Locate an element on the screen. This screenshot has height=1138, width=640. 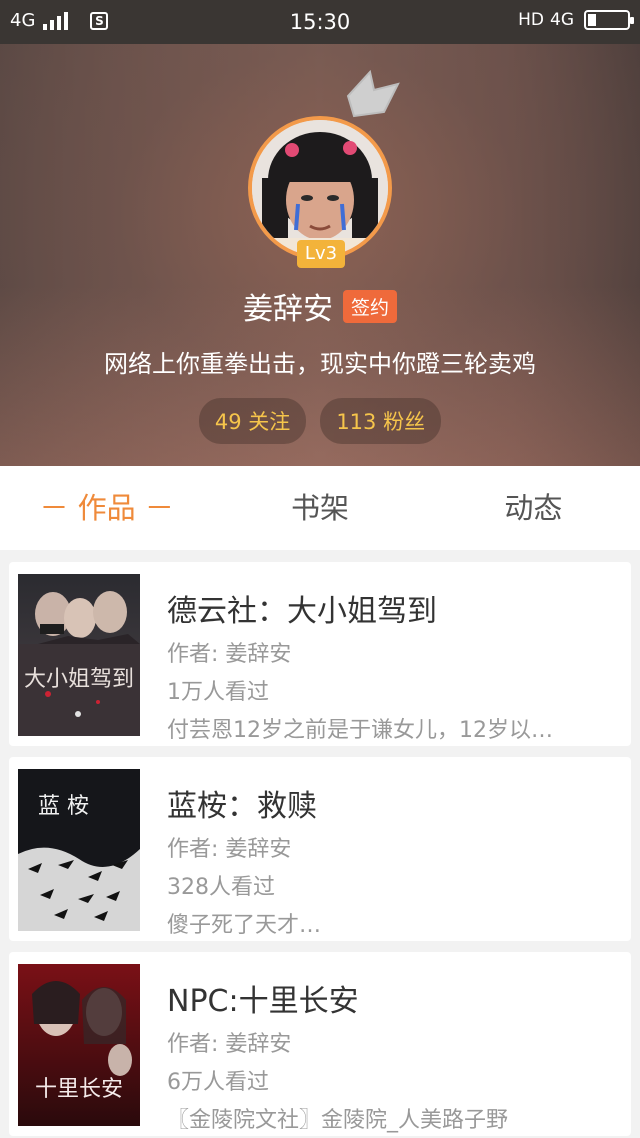
tab-activity: 动态 is located at coordinates (533, 508).